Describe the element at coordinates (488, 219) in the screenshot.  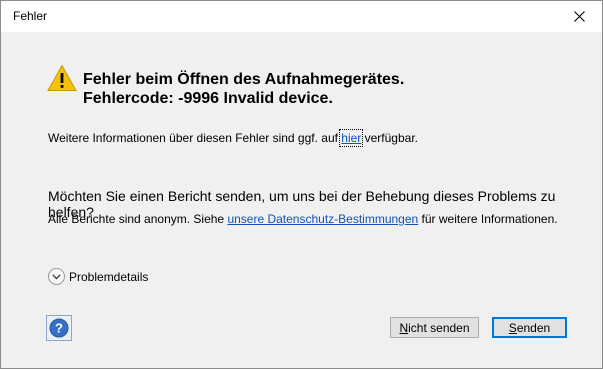
I see `anon-suffix: für weitere Informationen.` at that location.